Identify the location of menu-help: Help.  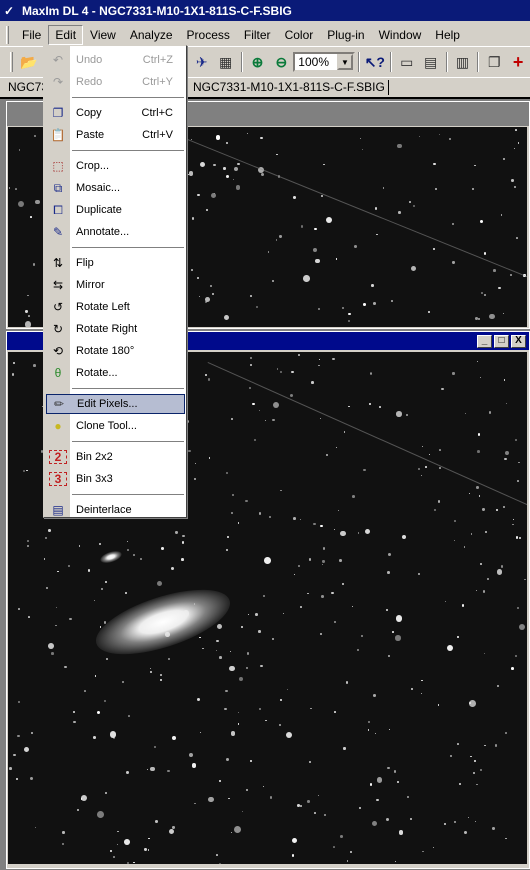
(447, 35).